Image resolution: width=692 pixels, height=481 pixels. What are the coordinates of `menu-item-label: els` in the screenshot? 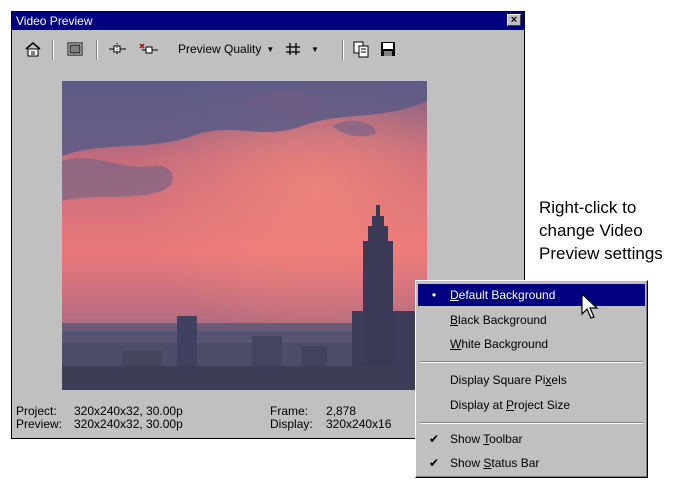 It's located at (559, 380).